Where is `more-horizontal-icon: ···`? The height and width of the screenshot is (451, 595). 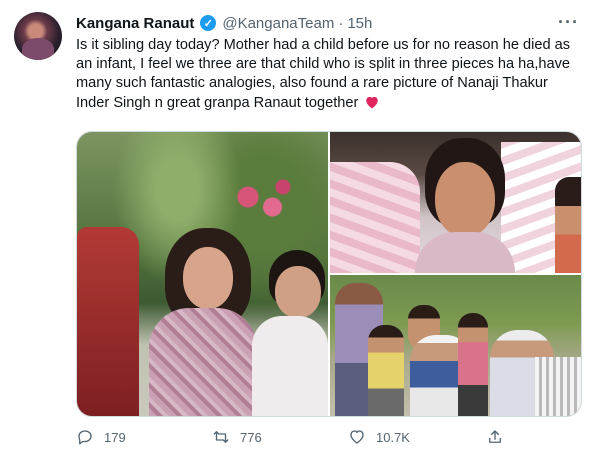 more-horizontal-icon: ··· is located at coordinates (568, 22).